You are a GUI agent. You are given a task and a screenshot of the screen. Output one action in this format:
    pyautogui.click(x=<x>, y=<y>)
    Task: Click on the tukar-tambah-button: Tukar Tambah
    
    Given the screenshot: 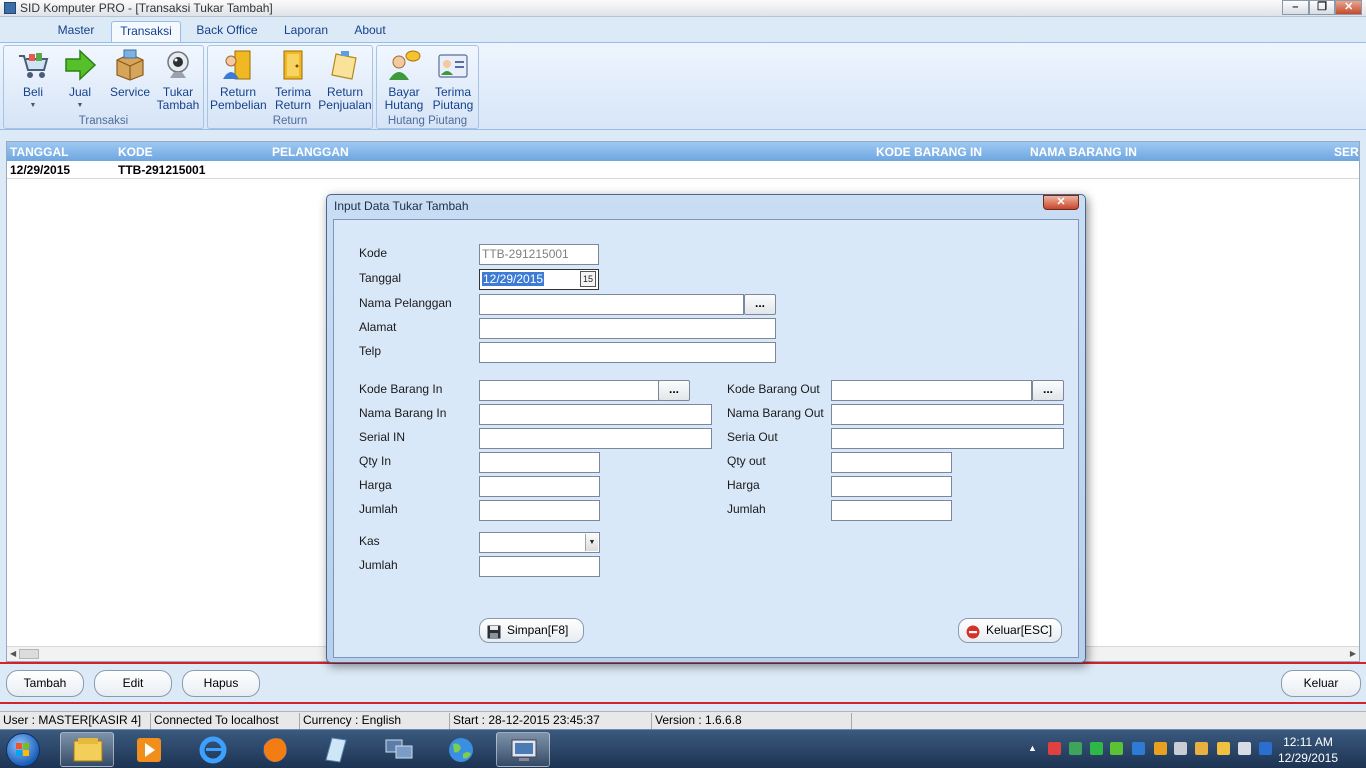 What is the action you would take?
    pyautogui.click(x=178, y=80)
    